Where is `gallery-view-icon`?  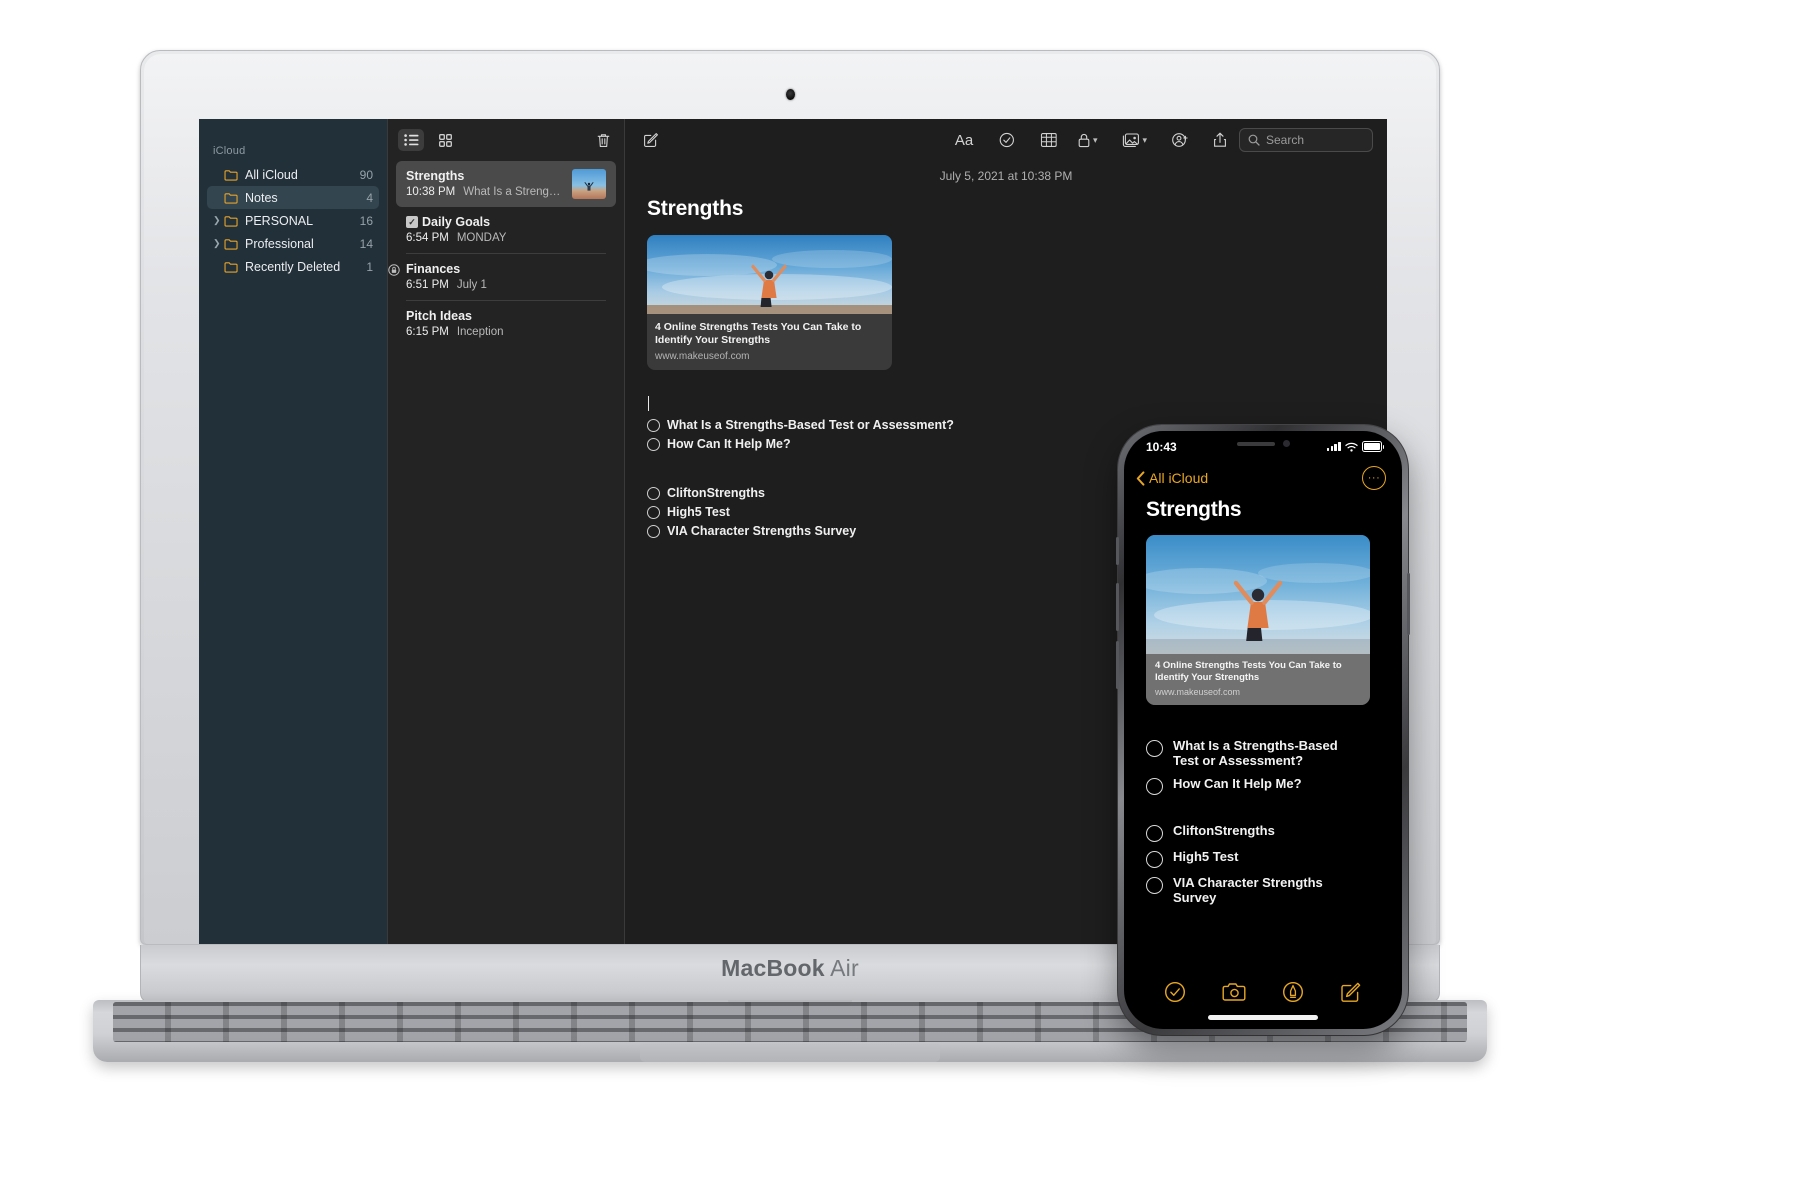
gallery-view-icon is located at coordinates (445, 140).